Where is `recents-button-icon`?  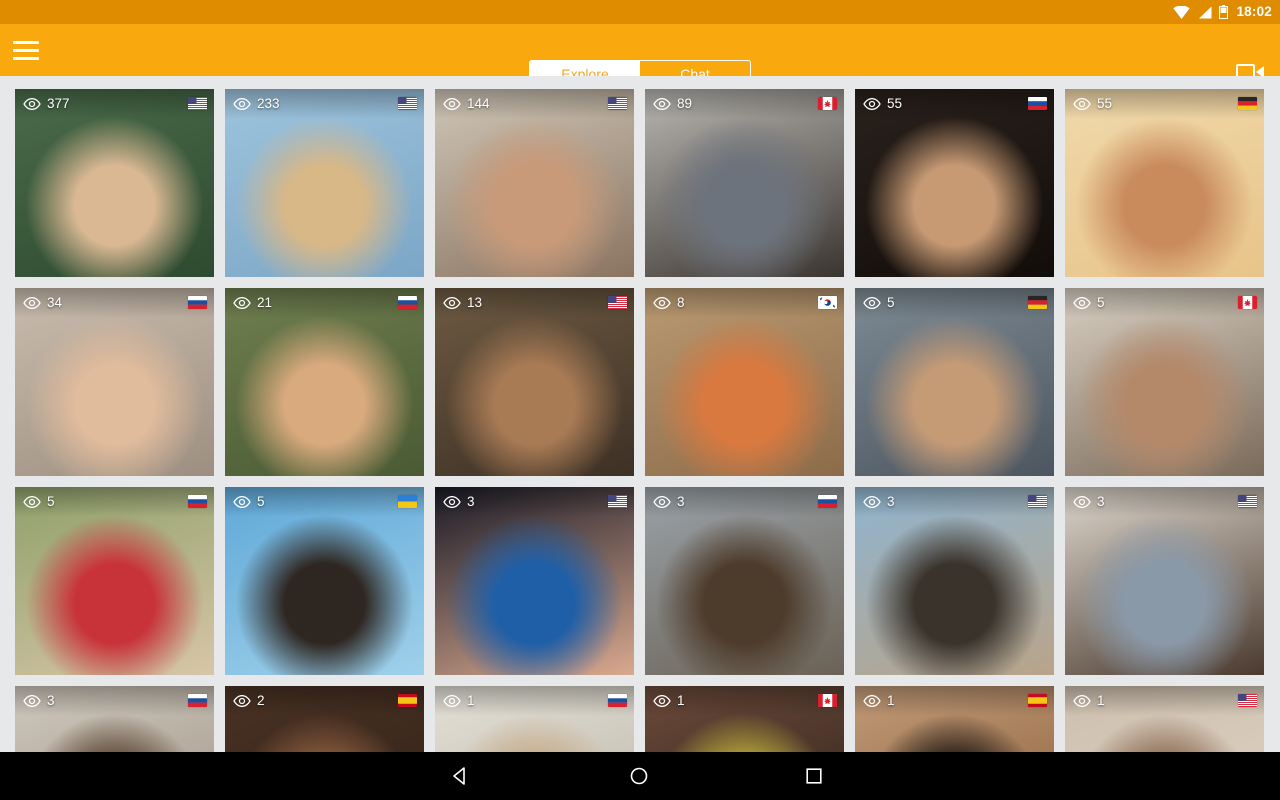 recents-button-icon is located at coordinates (814, 776).